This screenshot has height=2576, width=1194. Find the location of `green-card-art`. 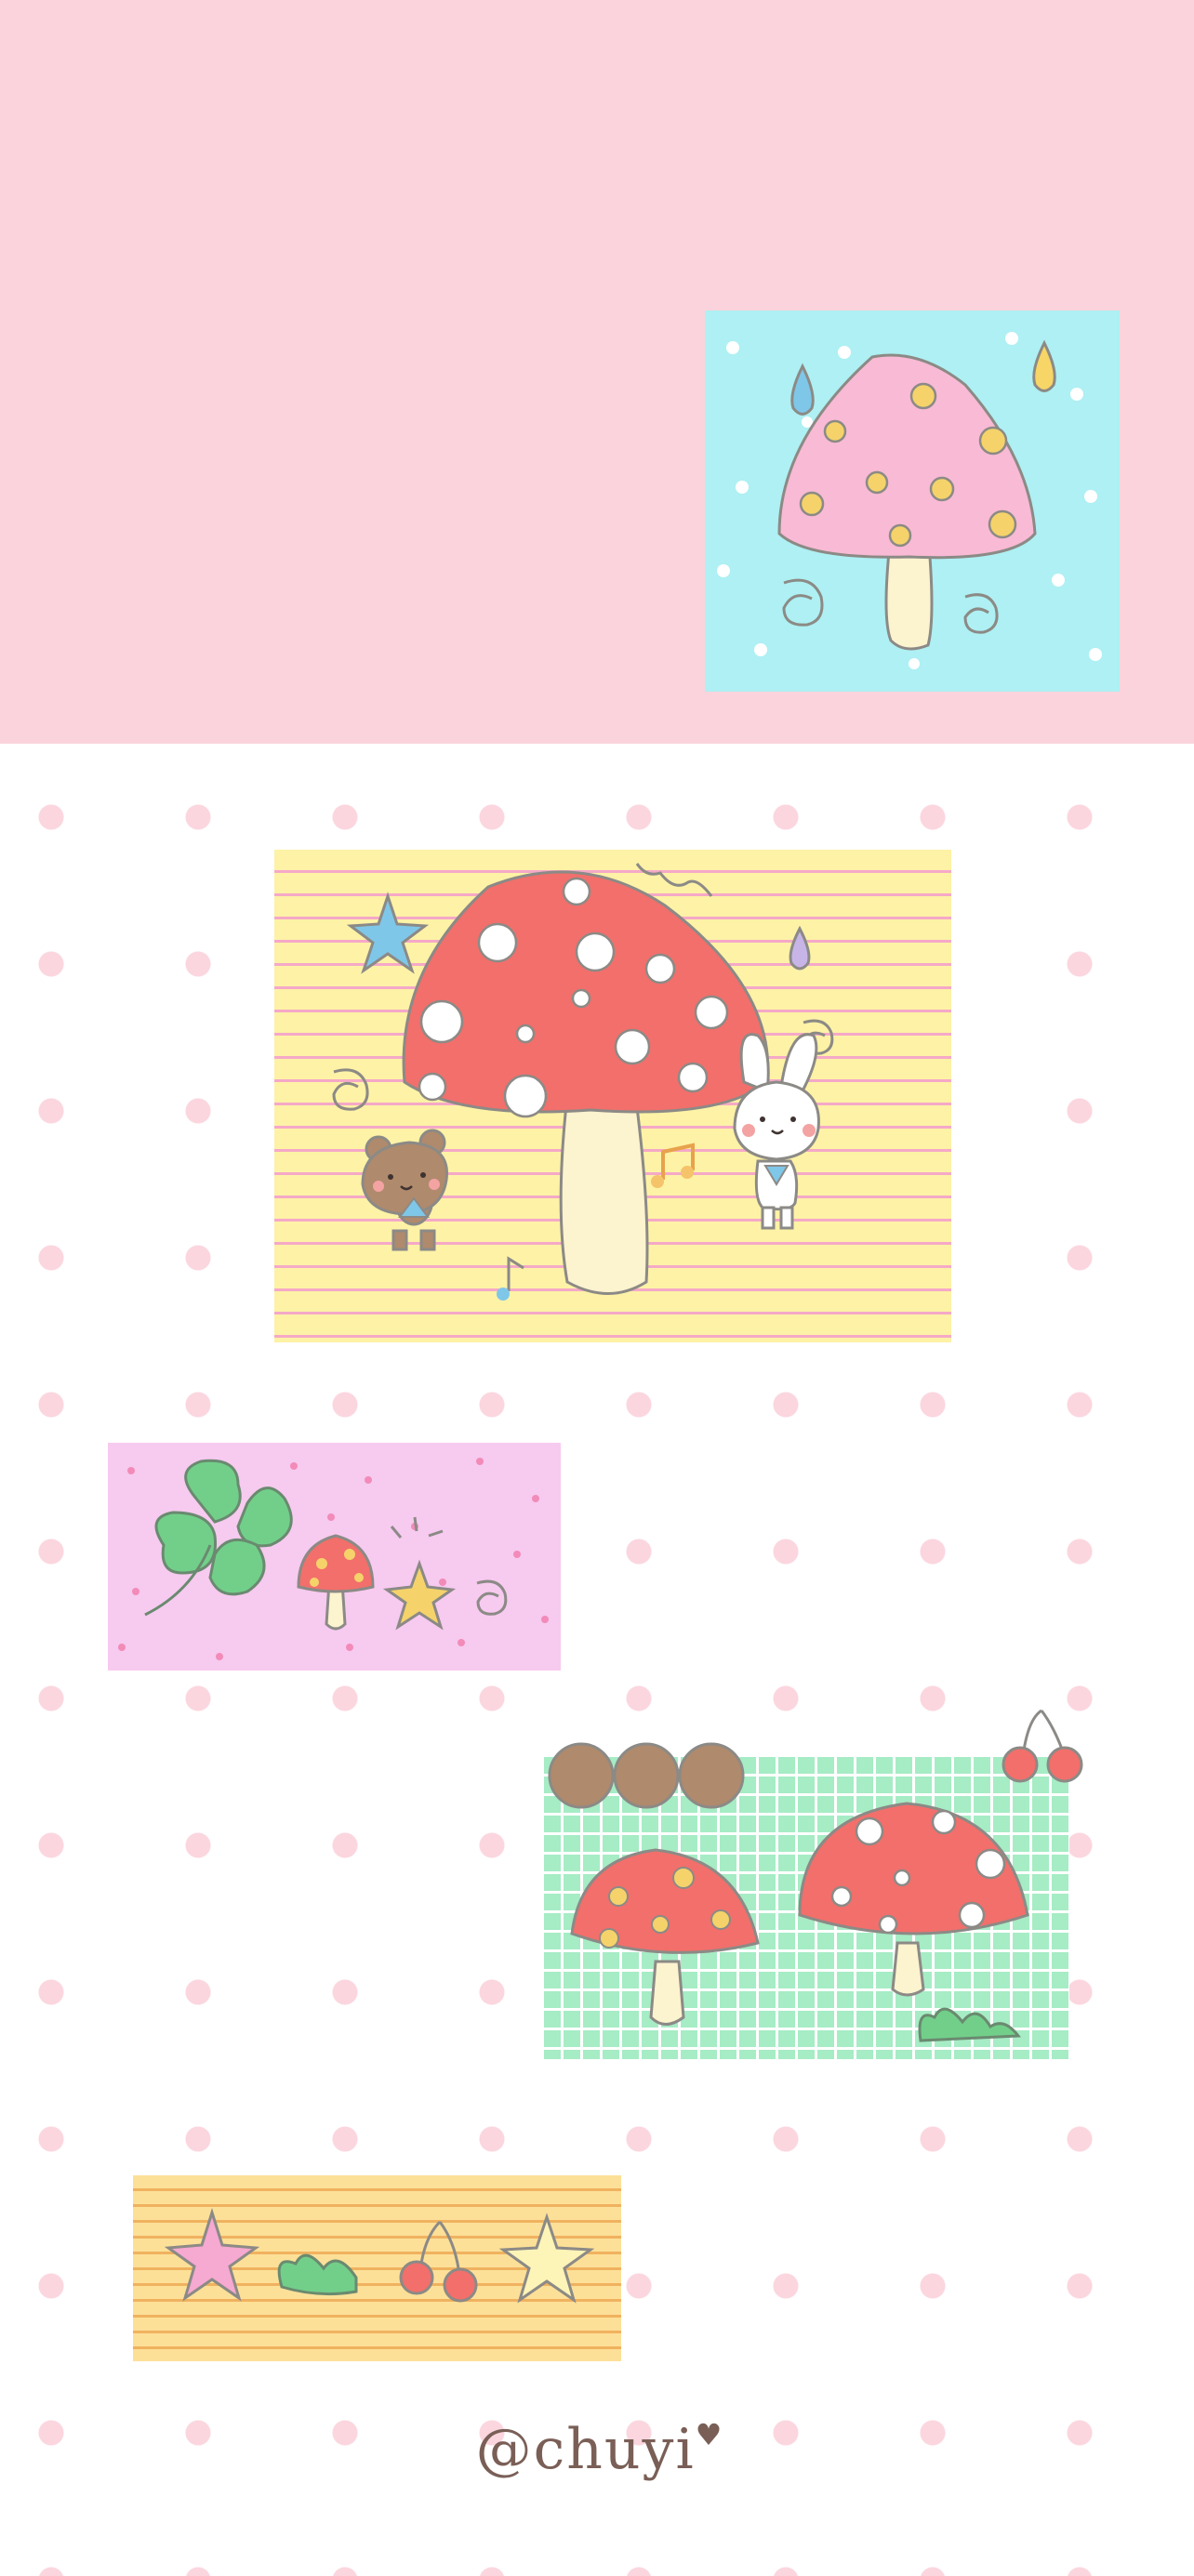

green-card-art is located at coordinates (816, 1875).